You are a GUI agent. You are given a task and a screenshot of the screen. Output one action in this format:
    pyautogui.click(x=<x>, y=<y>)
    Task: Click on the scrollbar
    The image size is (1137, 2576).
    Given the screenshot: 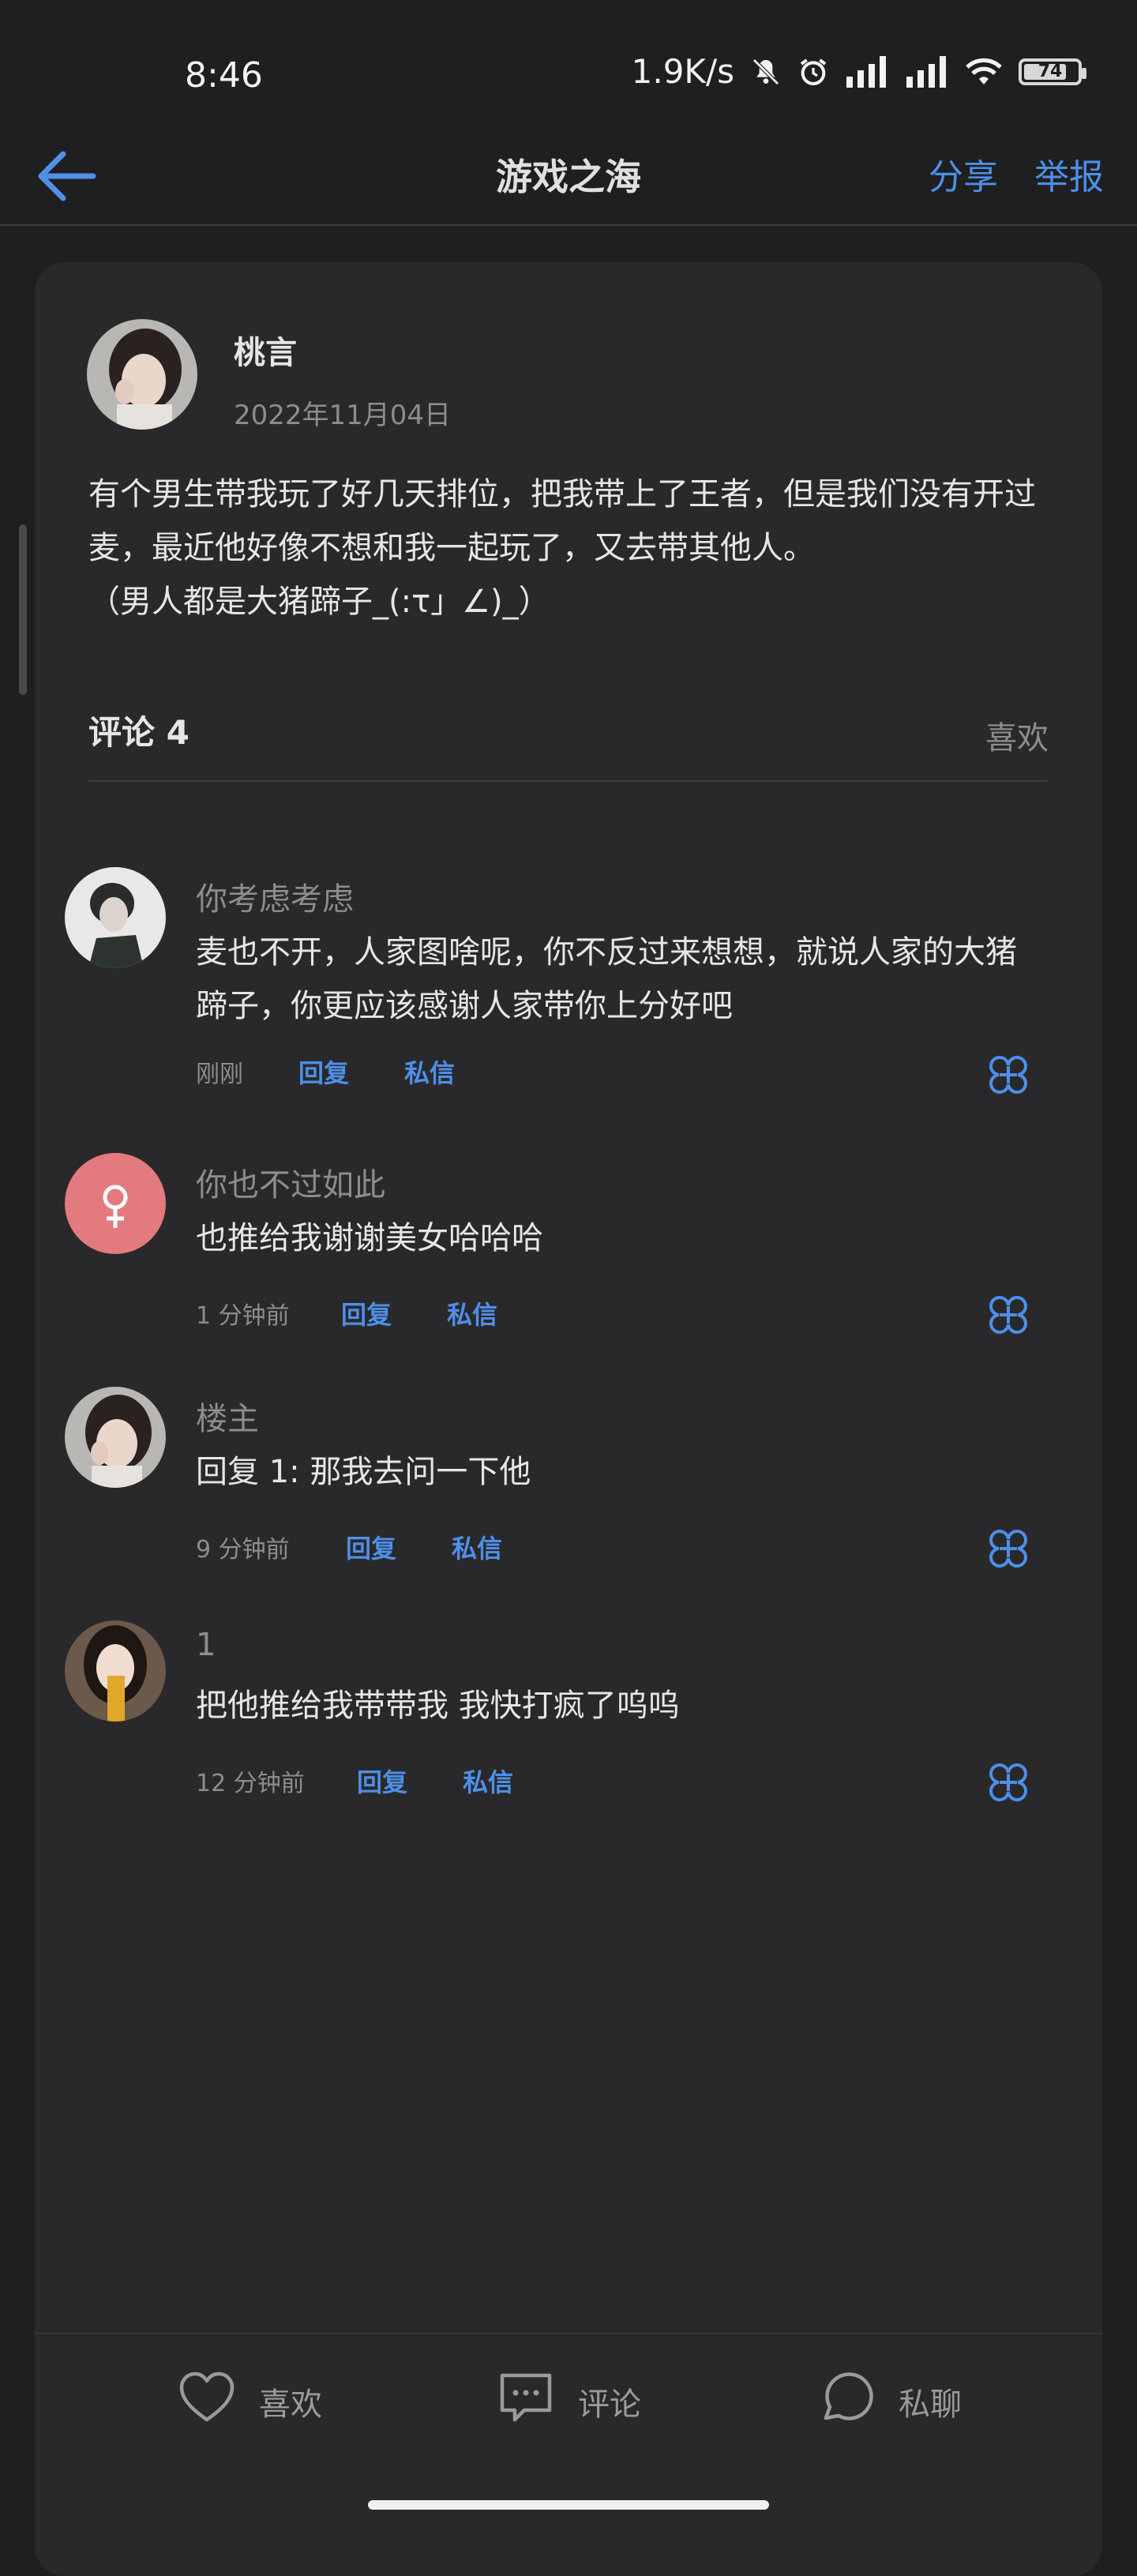 What is the action you would take?
    pyautogui.click(x=23, y=609)
    